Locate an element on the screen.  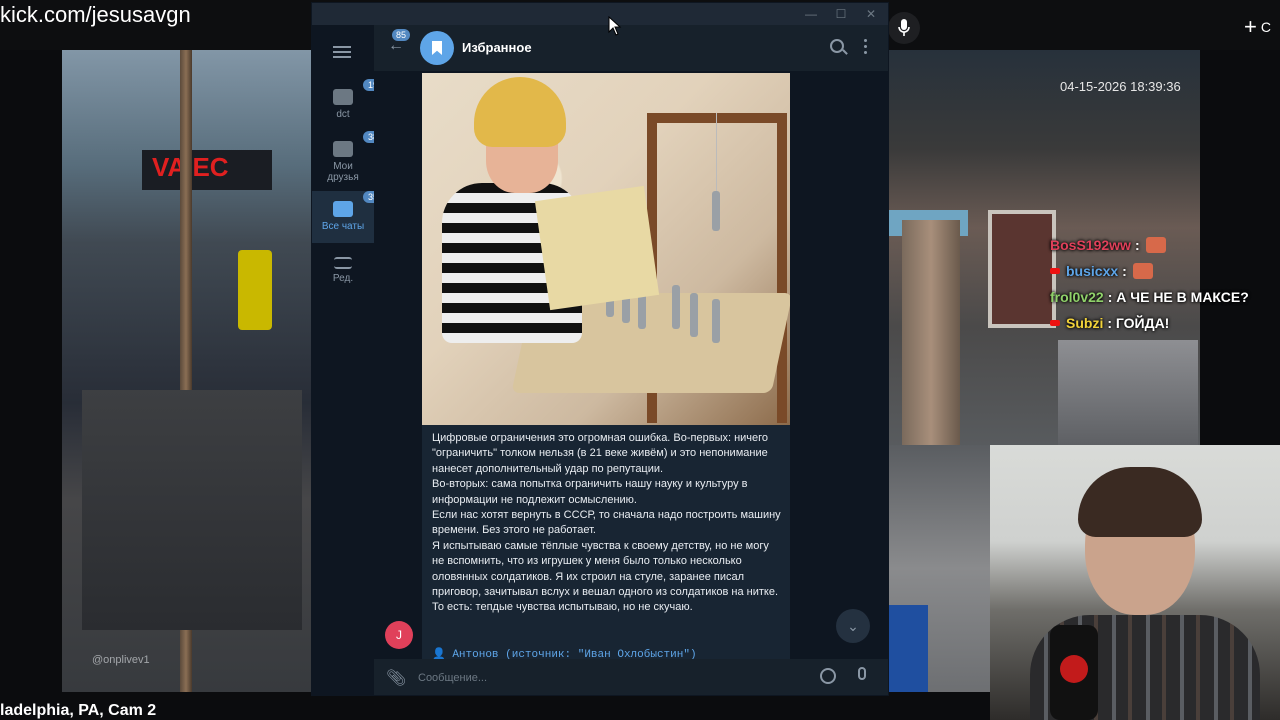
chevron-down-icon: ⌄ is located at coordinates (853, 625).